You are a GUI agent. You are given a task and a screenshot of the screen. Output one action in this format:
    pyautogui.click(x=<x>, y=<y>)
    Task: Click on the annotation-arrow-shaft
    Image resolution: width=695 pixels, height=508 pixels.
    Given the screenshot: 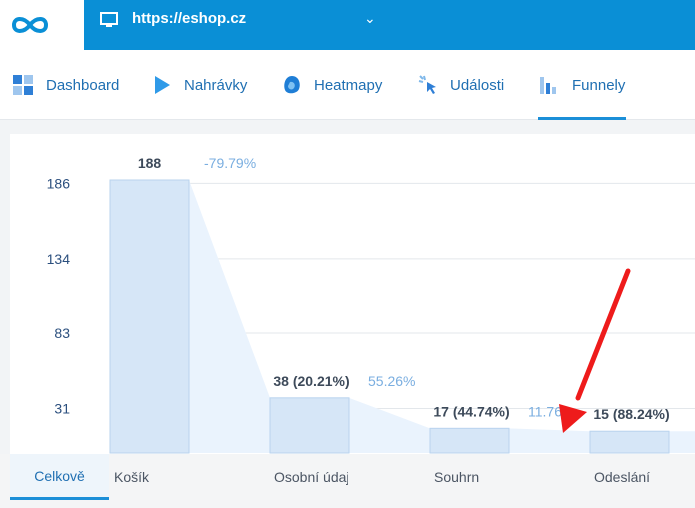 What is the action you would take?
    pyautogui.click(x=603, y=334)
    